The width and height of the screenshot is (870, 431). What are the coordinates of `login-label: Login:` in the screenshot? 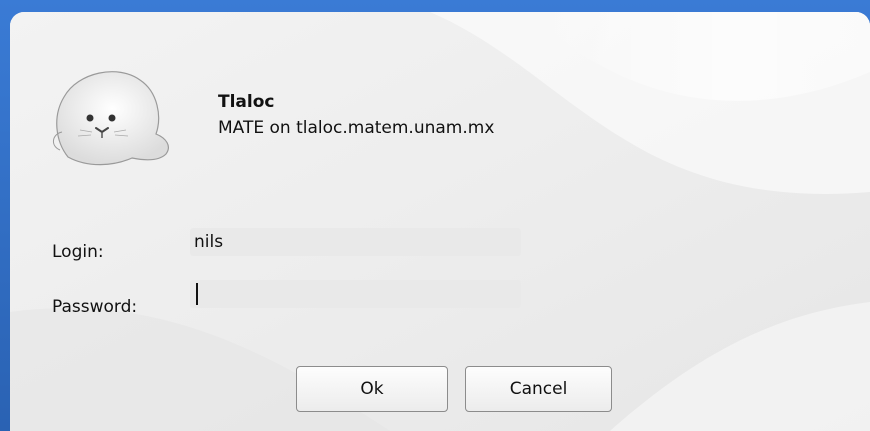 It's located at (78, 252).